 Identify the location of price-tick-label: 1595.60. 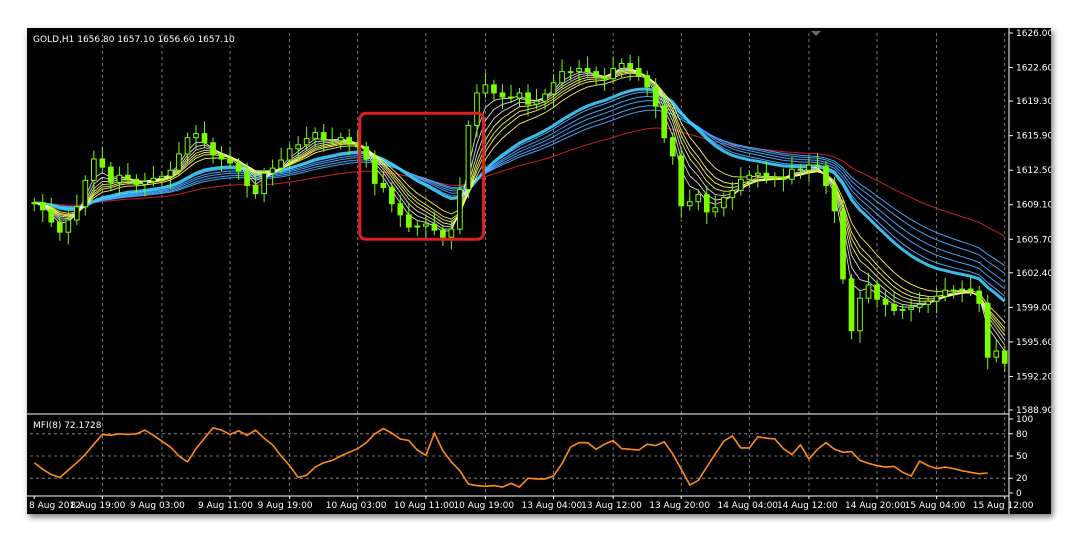
(1033, 343).